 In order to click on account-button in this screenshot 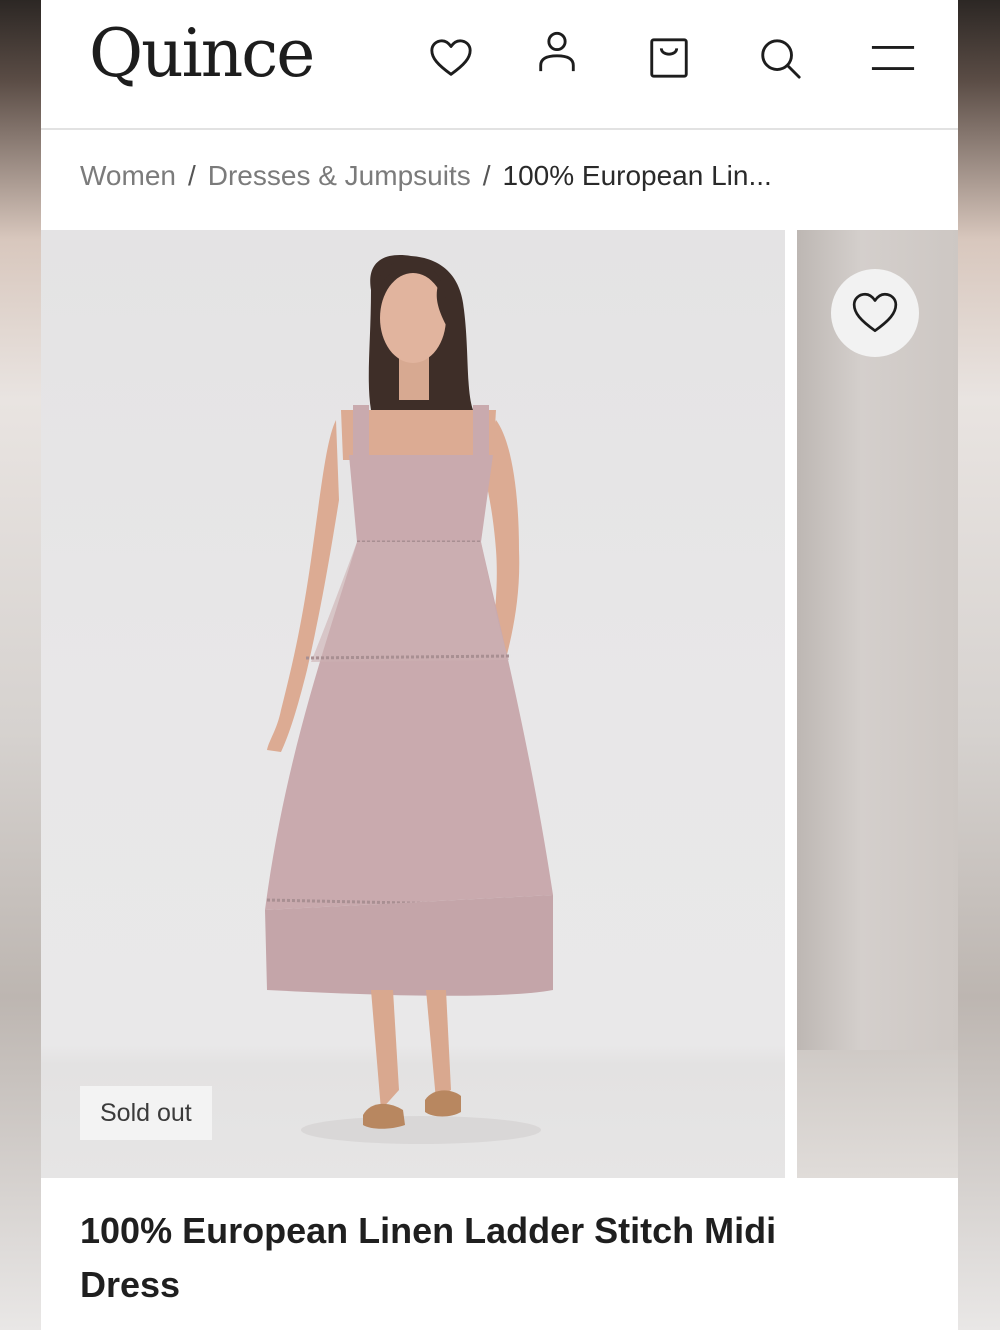, I will do `click(557, 52)`.